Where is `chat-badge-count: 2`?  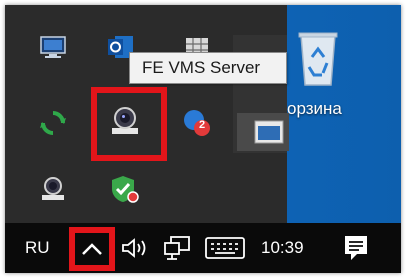 chat-badge-count: 2 is located at coordinates (202, 125).